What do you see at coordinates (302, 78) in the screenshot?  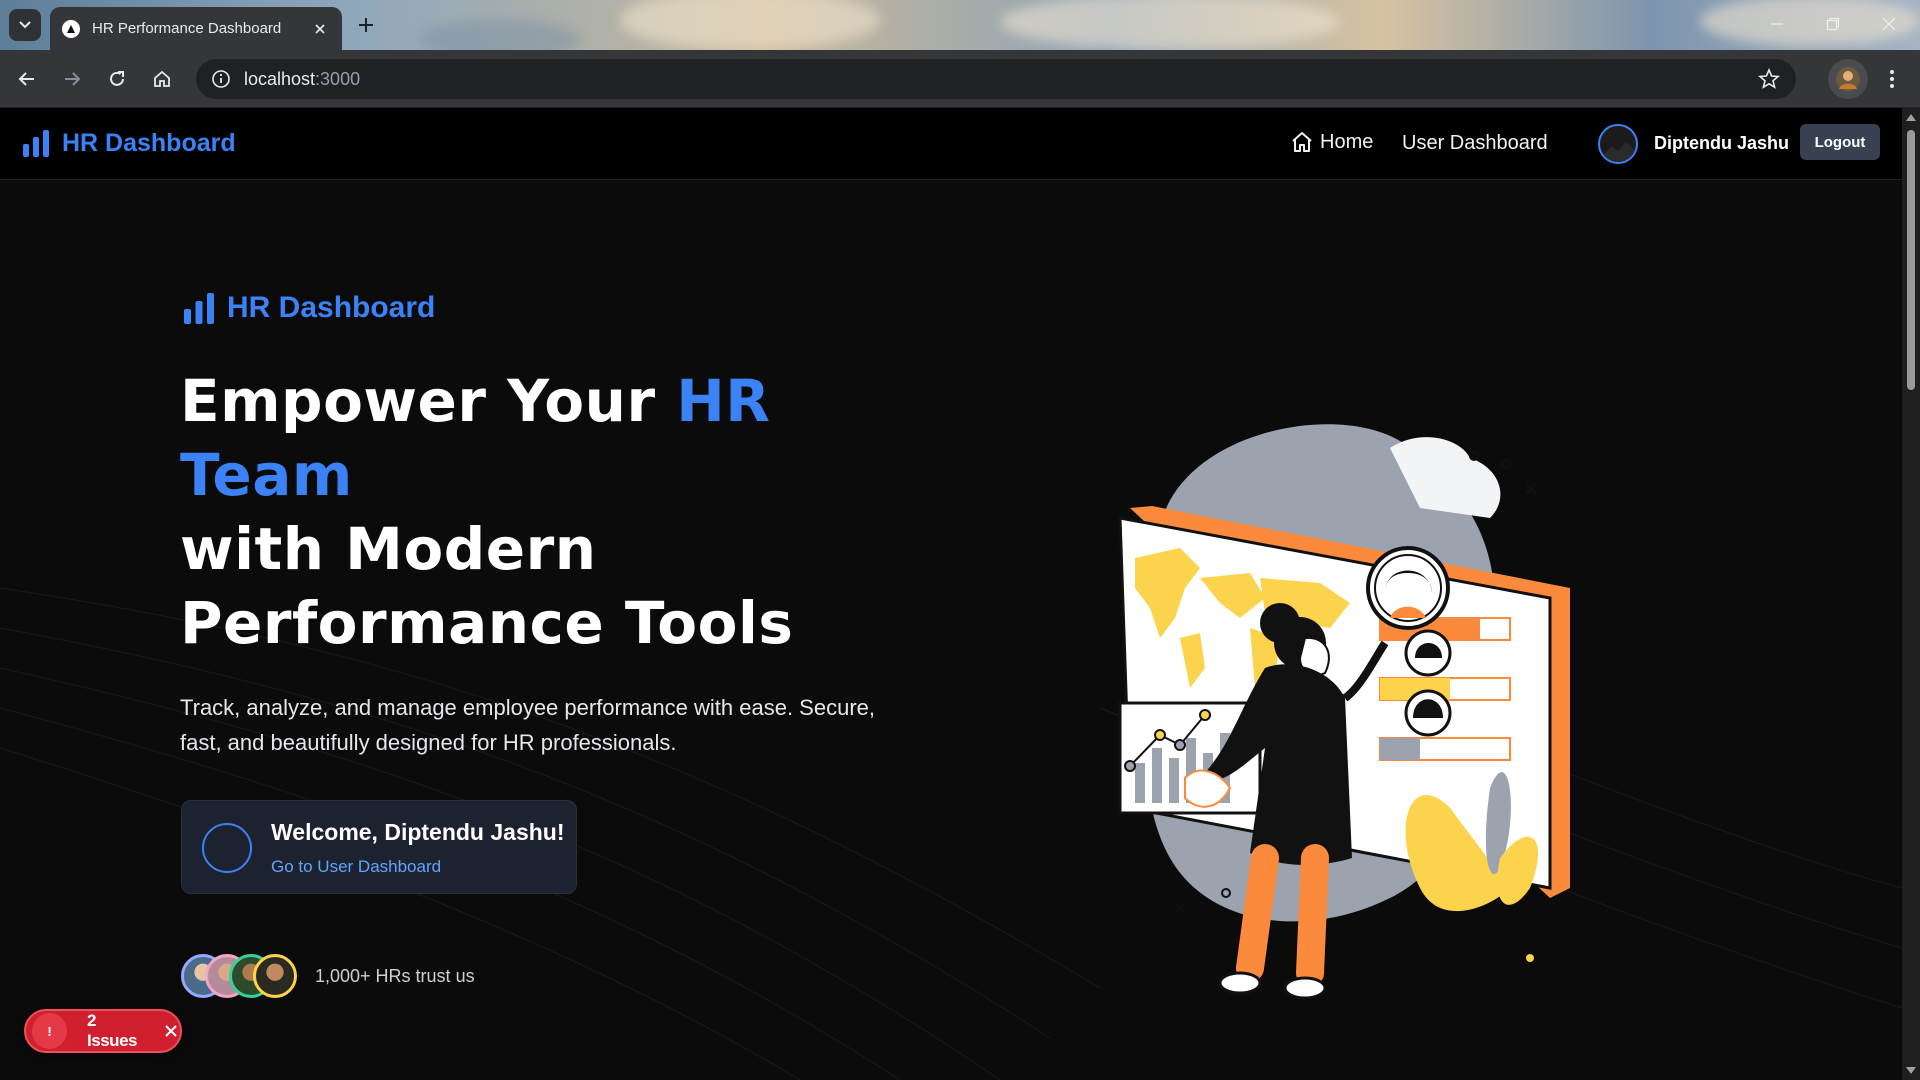 I see `url-text: localhost:3000` at bounding box center [302, 78].